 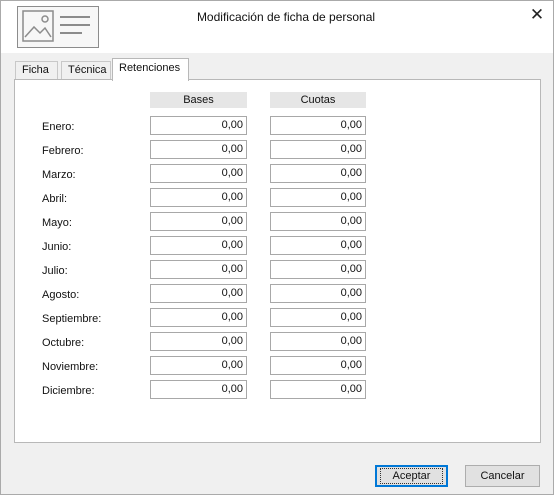 I want to click on month-label: Octubre:, so click(x=63, y=343).